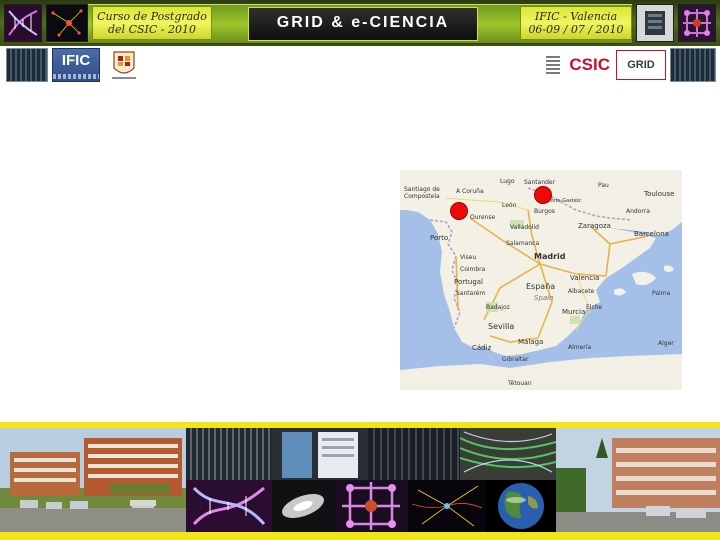 The width and height of the screenshot is (720, 540). I want to click on map-label-tetouan: Tétouan, so click(520, 383).